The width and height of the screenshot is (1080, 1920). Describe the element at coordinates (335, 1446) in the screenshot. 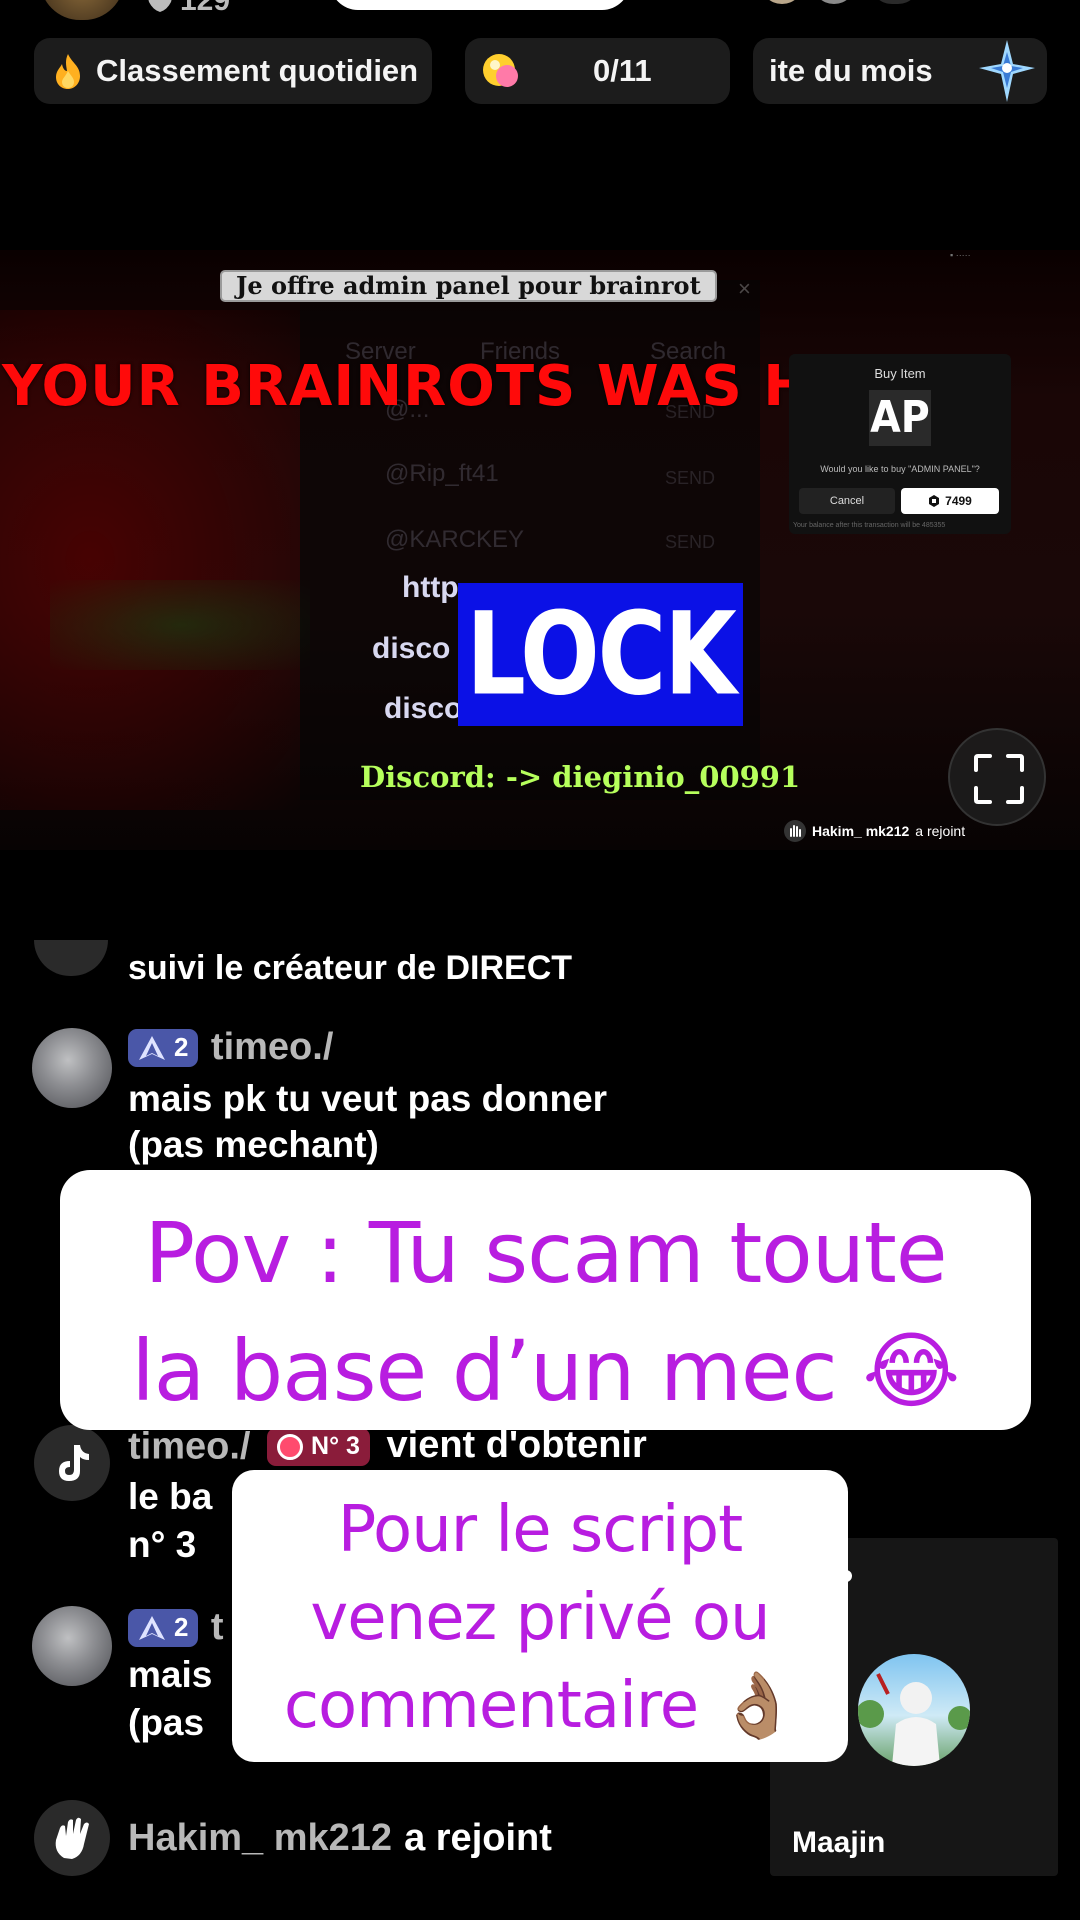

I see `gift-badge-label: N° 3` at that location.